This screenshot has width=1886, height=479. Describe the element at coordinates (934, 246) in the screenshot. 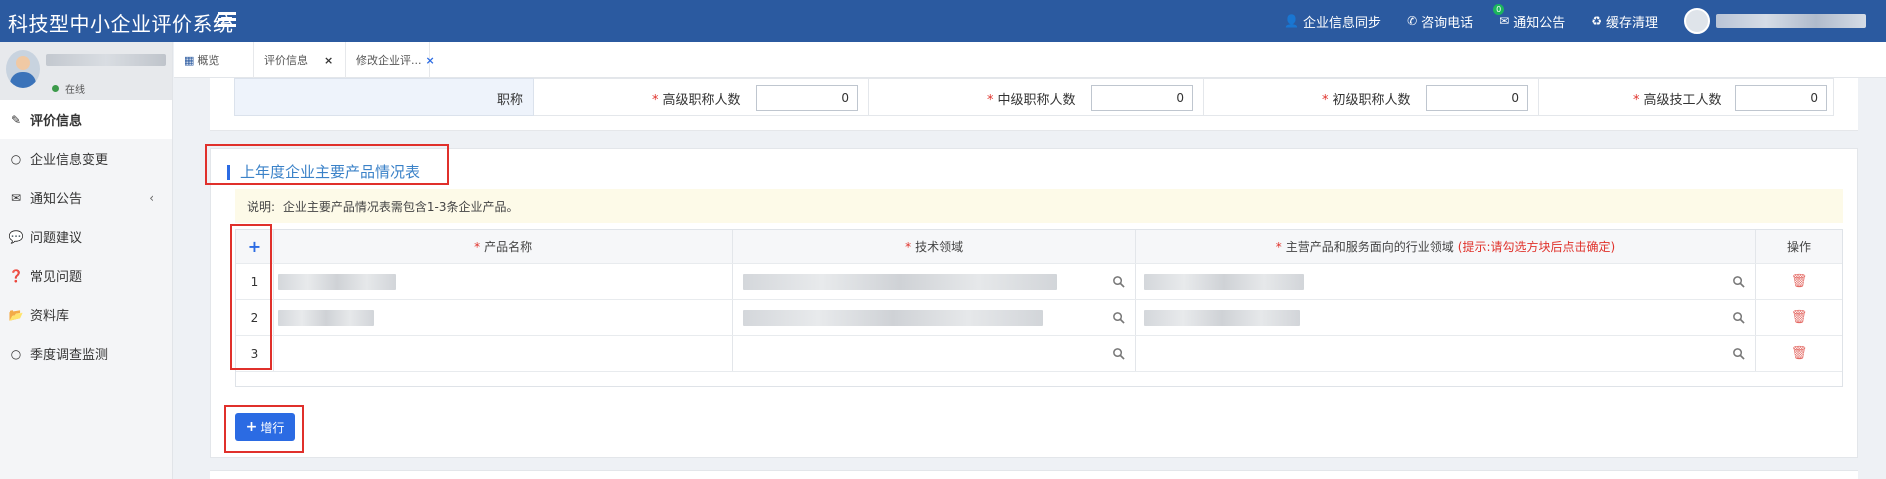

I see `header-tech-field: * 技术领域` at that location.